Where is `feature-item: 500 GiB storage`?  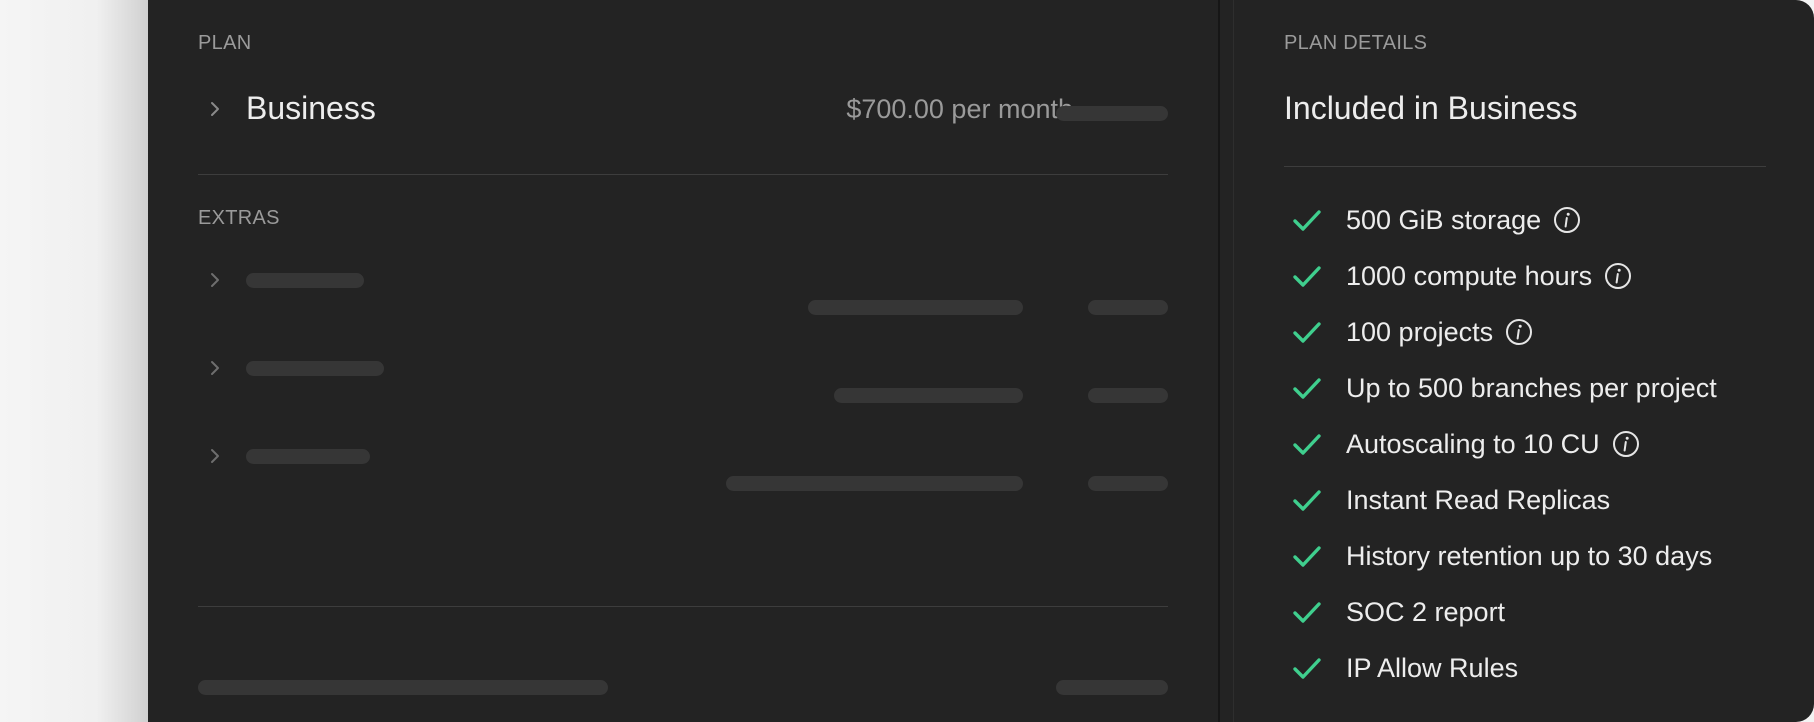
feature-item: 500 GiB storage is located at coordinates (1502, 220).